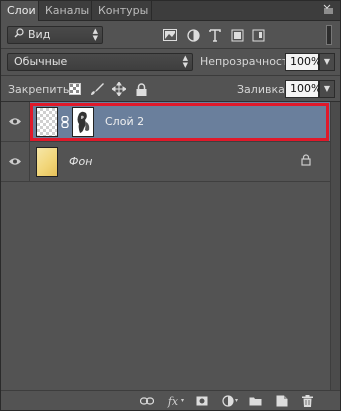 This screenshot has width=341, height=411. Describe the element at coordinates (202, 401) in the screenshot. I see `add-mask-icon` at that location.